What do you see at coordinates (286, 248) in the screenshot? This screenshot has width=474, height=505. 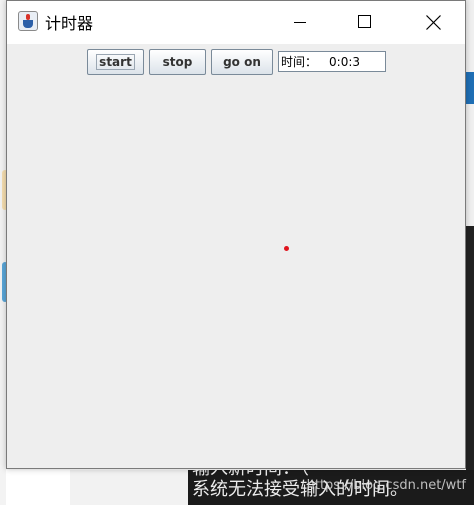 I see `red-dot` at bounding box center [286, 248].